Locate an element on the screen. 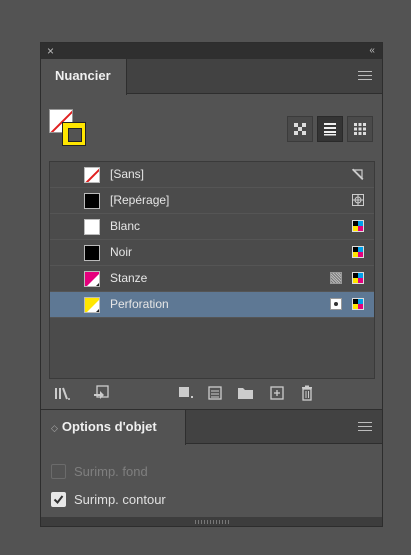 The image size is (411, 555). swatches-toolbar is located at coordinates (212, 394).